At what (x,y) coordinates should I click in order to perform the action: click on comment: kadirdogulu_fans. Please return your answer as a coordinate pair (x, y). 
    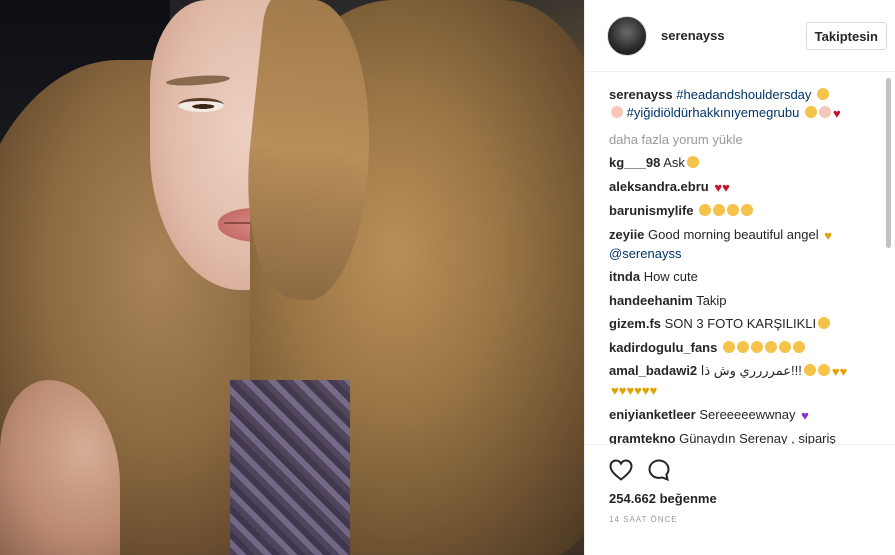
    Looking at the image, I should click on (741, 348).